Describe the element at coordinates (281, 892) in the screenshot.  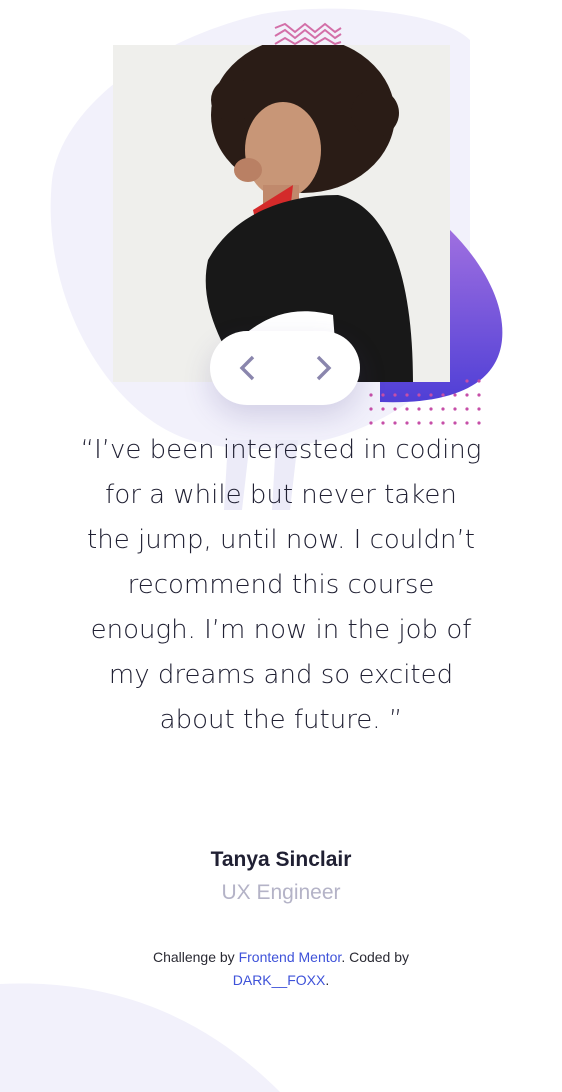
I see `author-role: UX Engineer` at that location.